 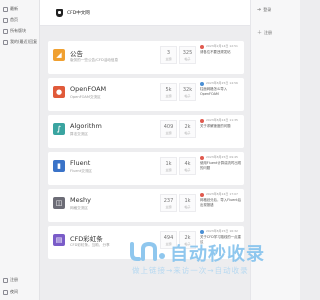 What do you see at coordinates (78, 13) in the screenshot?
I see `site-title: CFD中文网` at bounding box center [78, 13].